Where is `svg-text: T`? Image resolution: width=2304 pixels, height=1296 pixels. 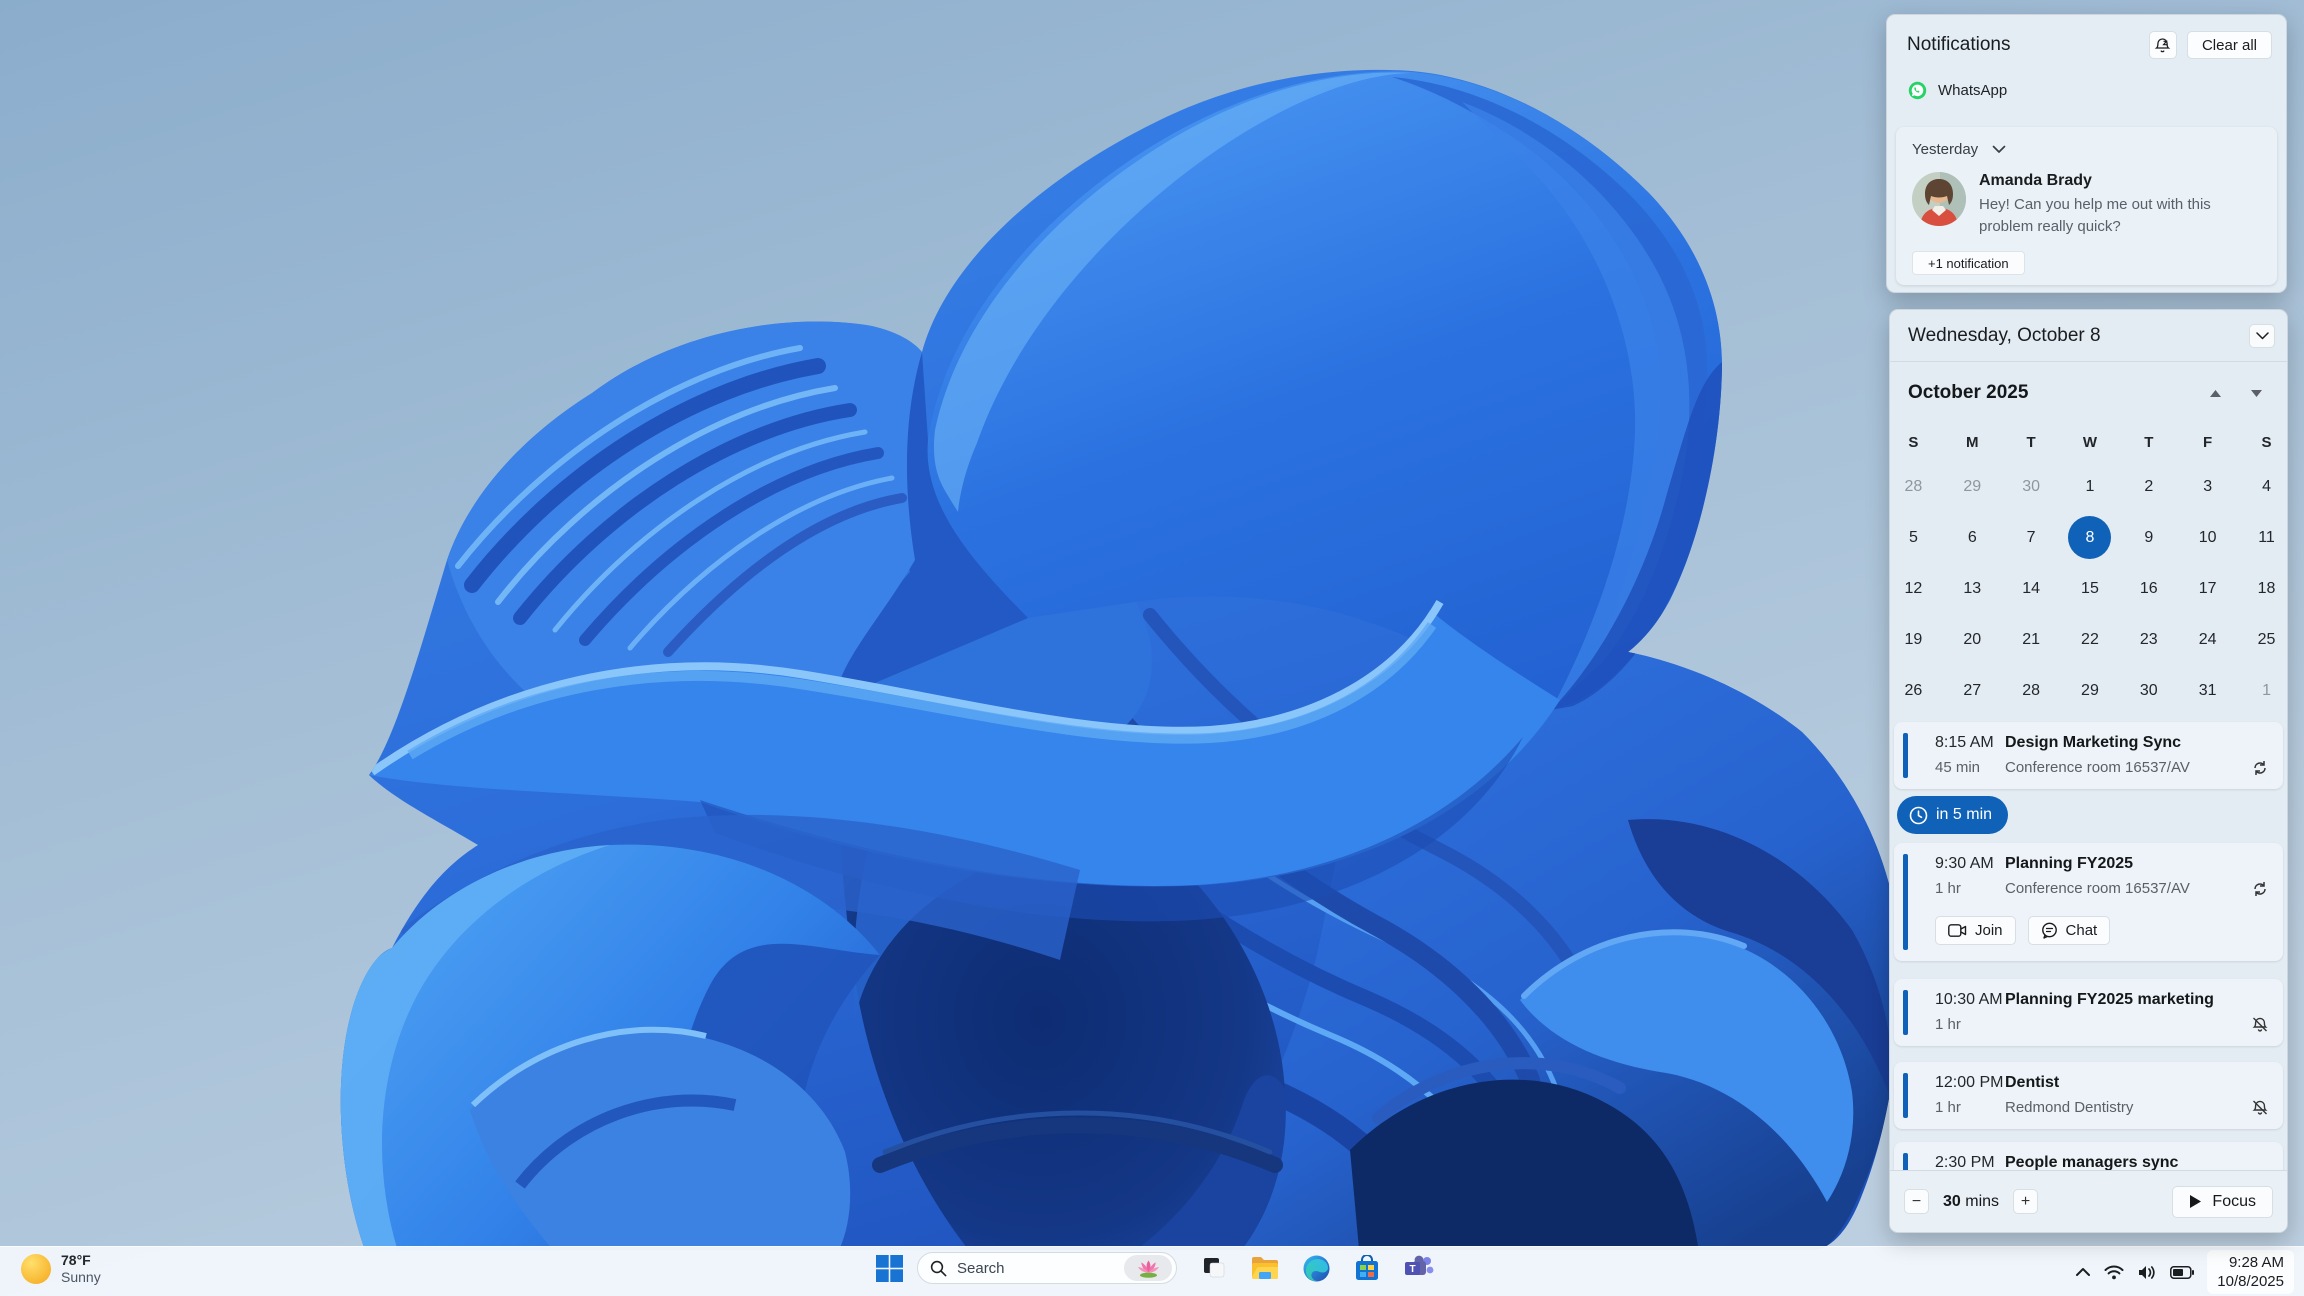
svg-text: T is located at coordinates (1412, 1269).